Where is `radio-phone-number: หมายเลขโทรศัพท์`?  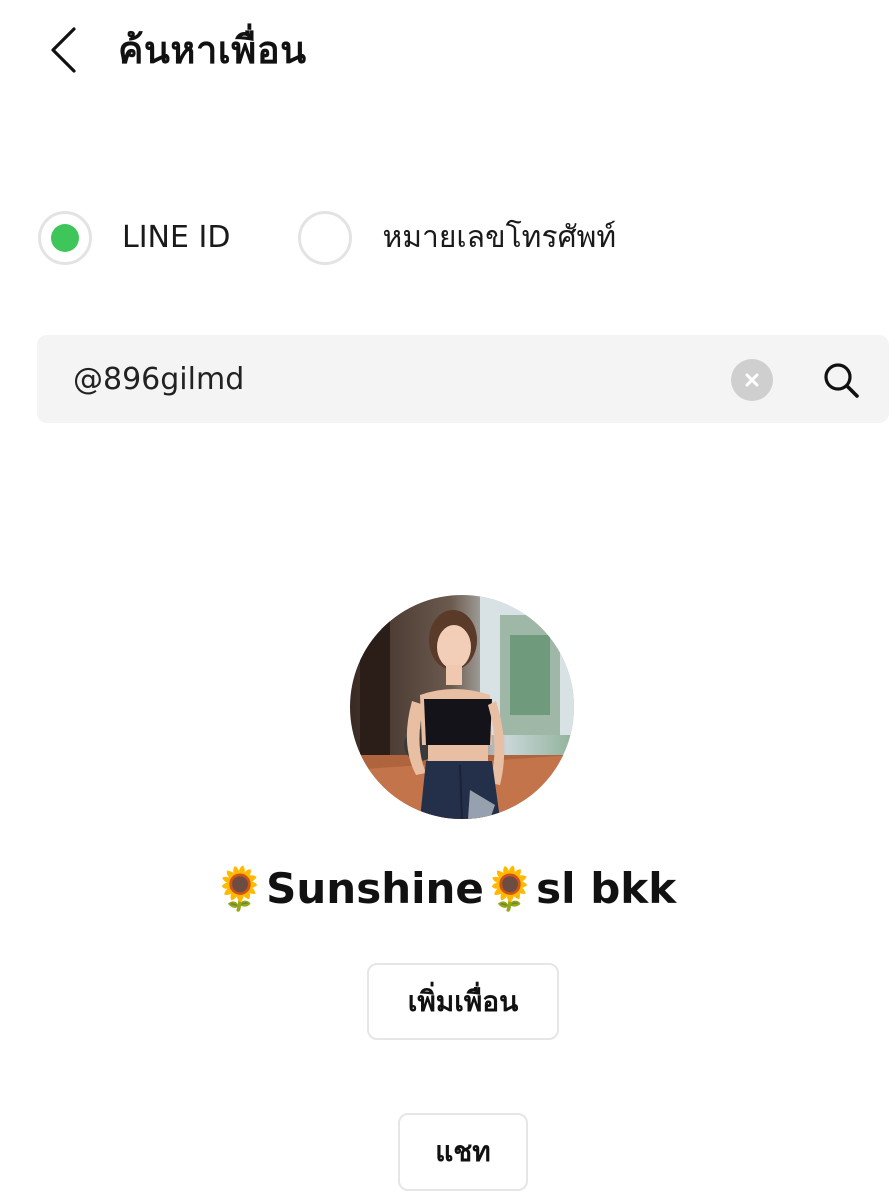
radio-phone-number: หมายเลขโทรศัพท์ is located at coordinates (457, 238).